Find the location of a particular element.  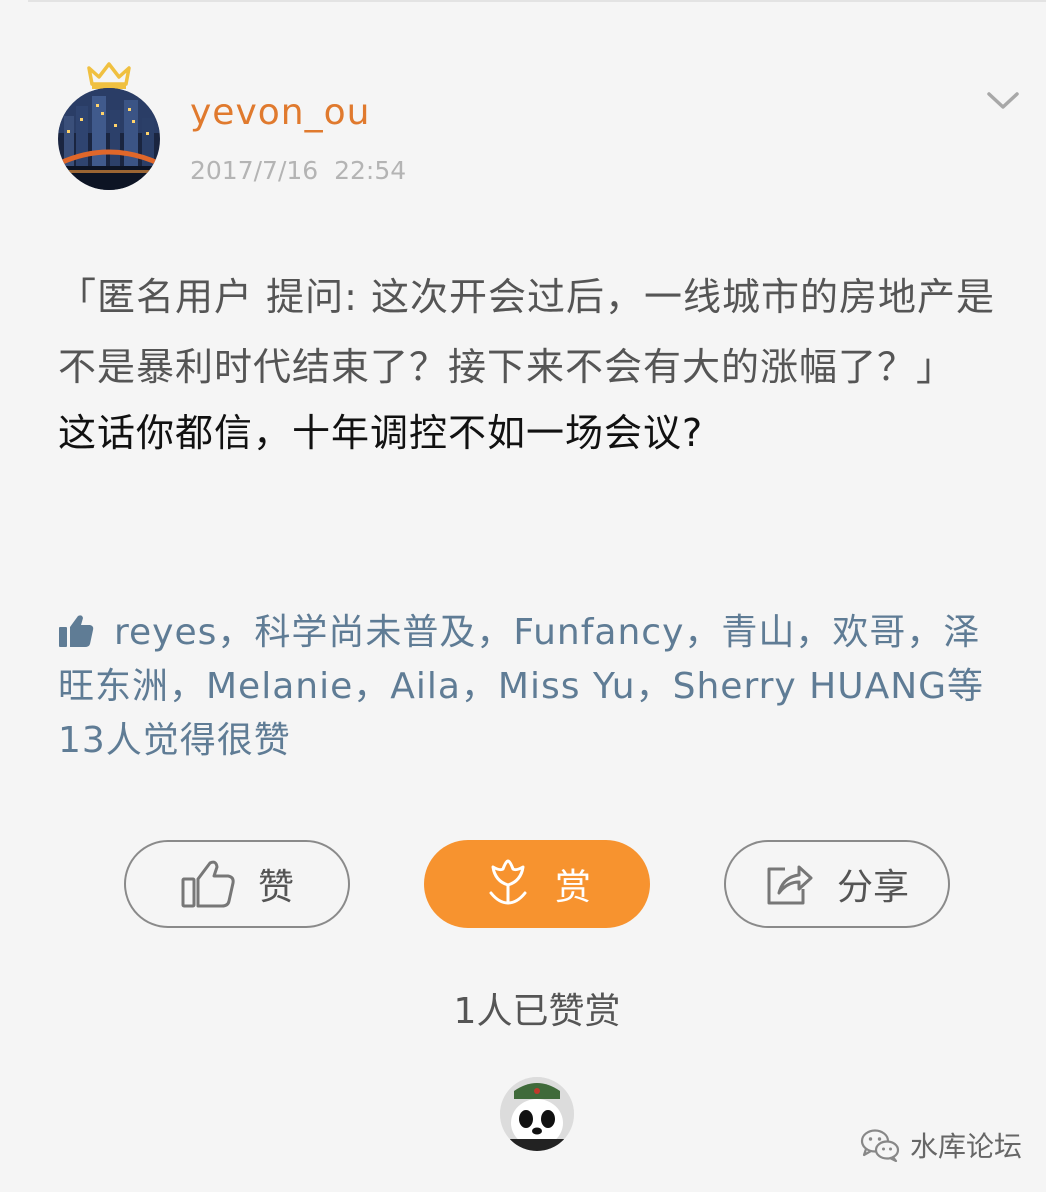

author-avatar-group is located at coordinates (110, 126).